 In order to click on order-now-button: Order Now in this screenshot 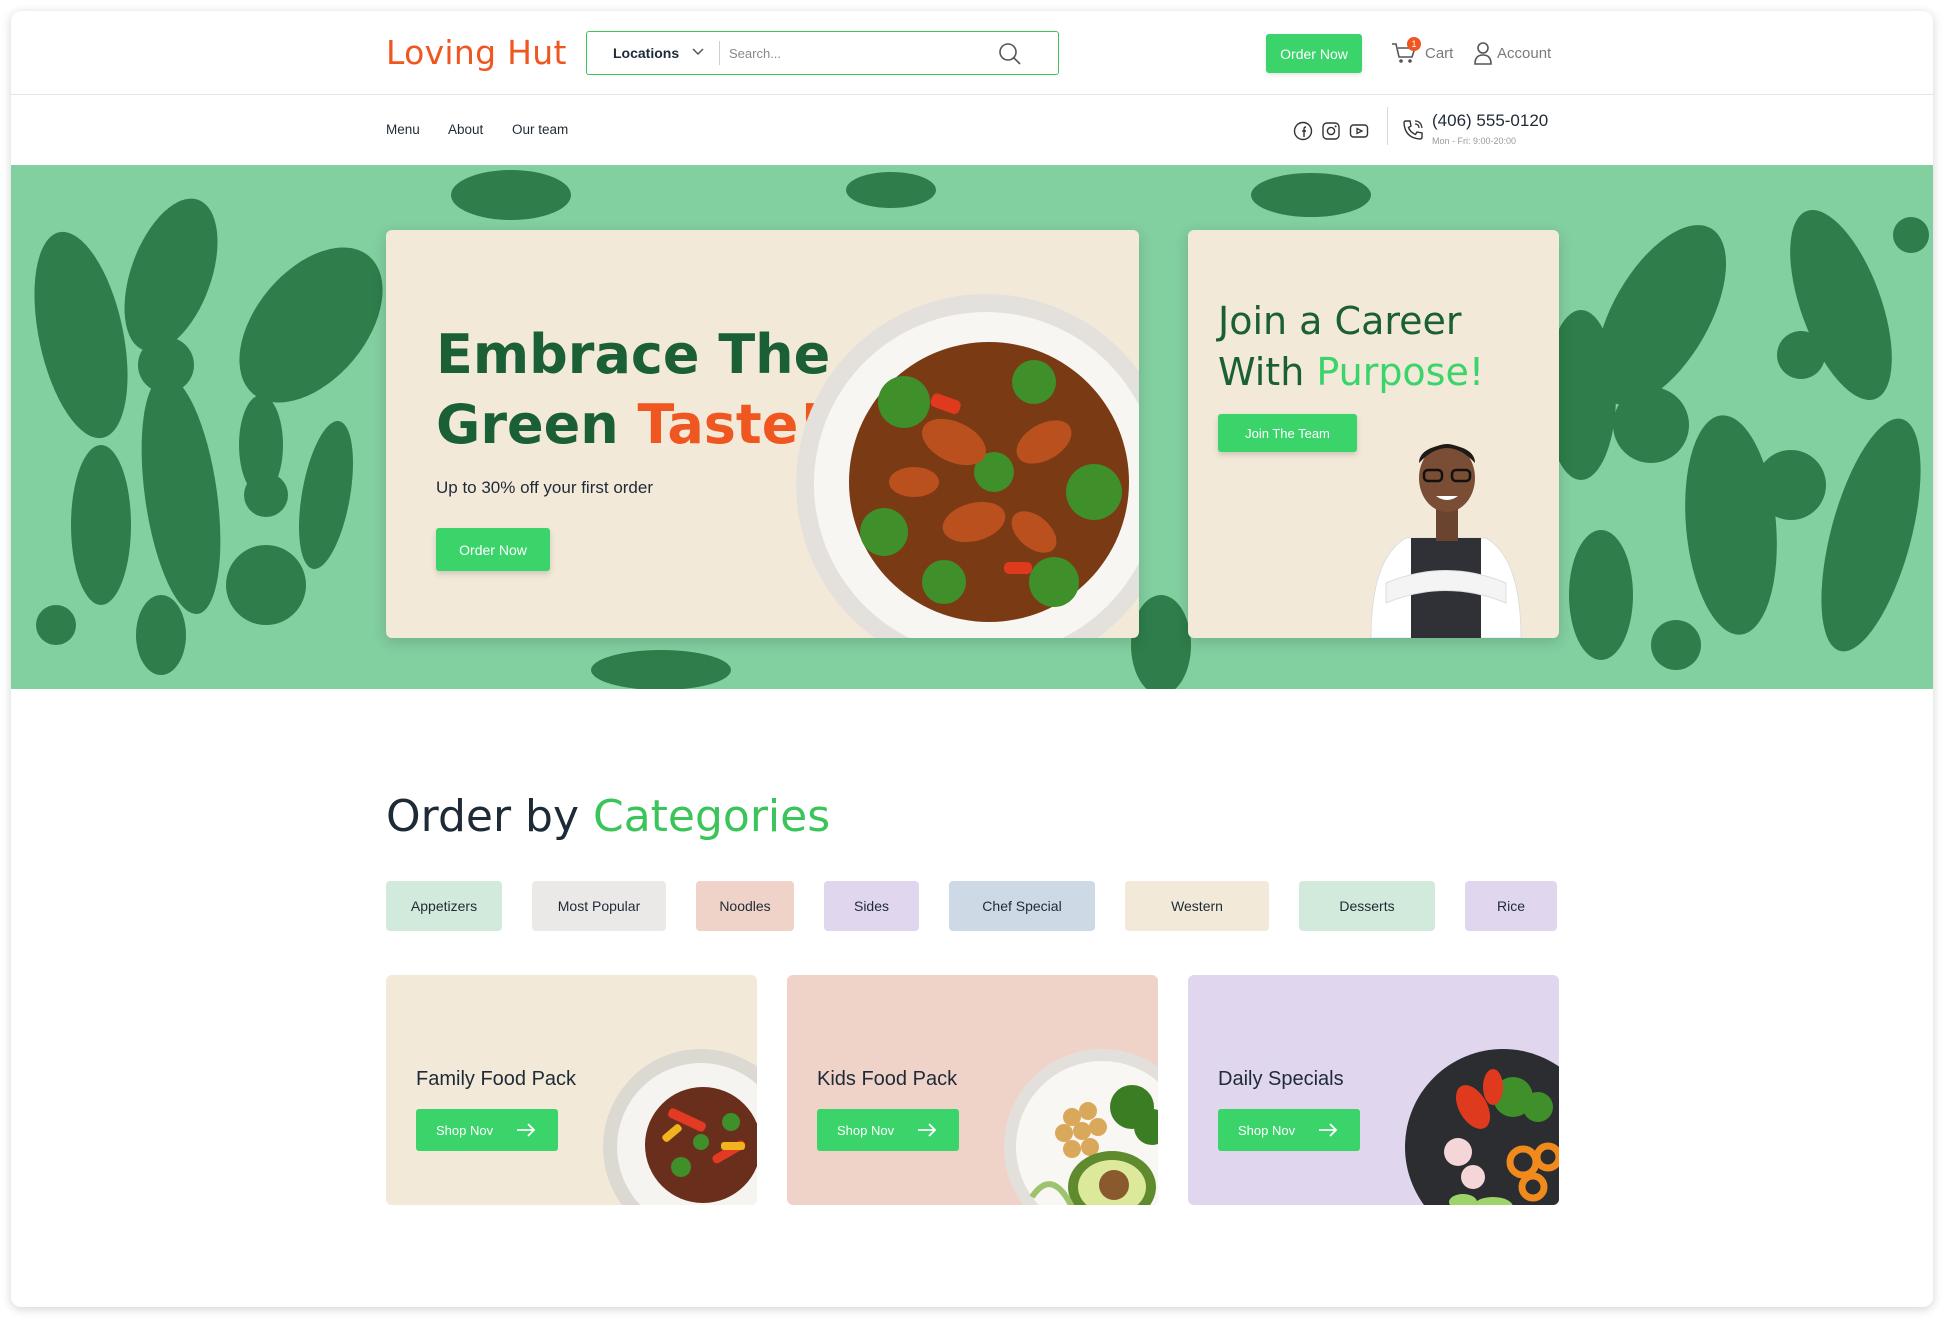, I will do `click(1314, 53)`.